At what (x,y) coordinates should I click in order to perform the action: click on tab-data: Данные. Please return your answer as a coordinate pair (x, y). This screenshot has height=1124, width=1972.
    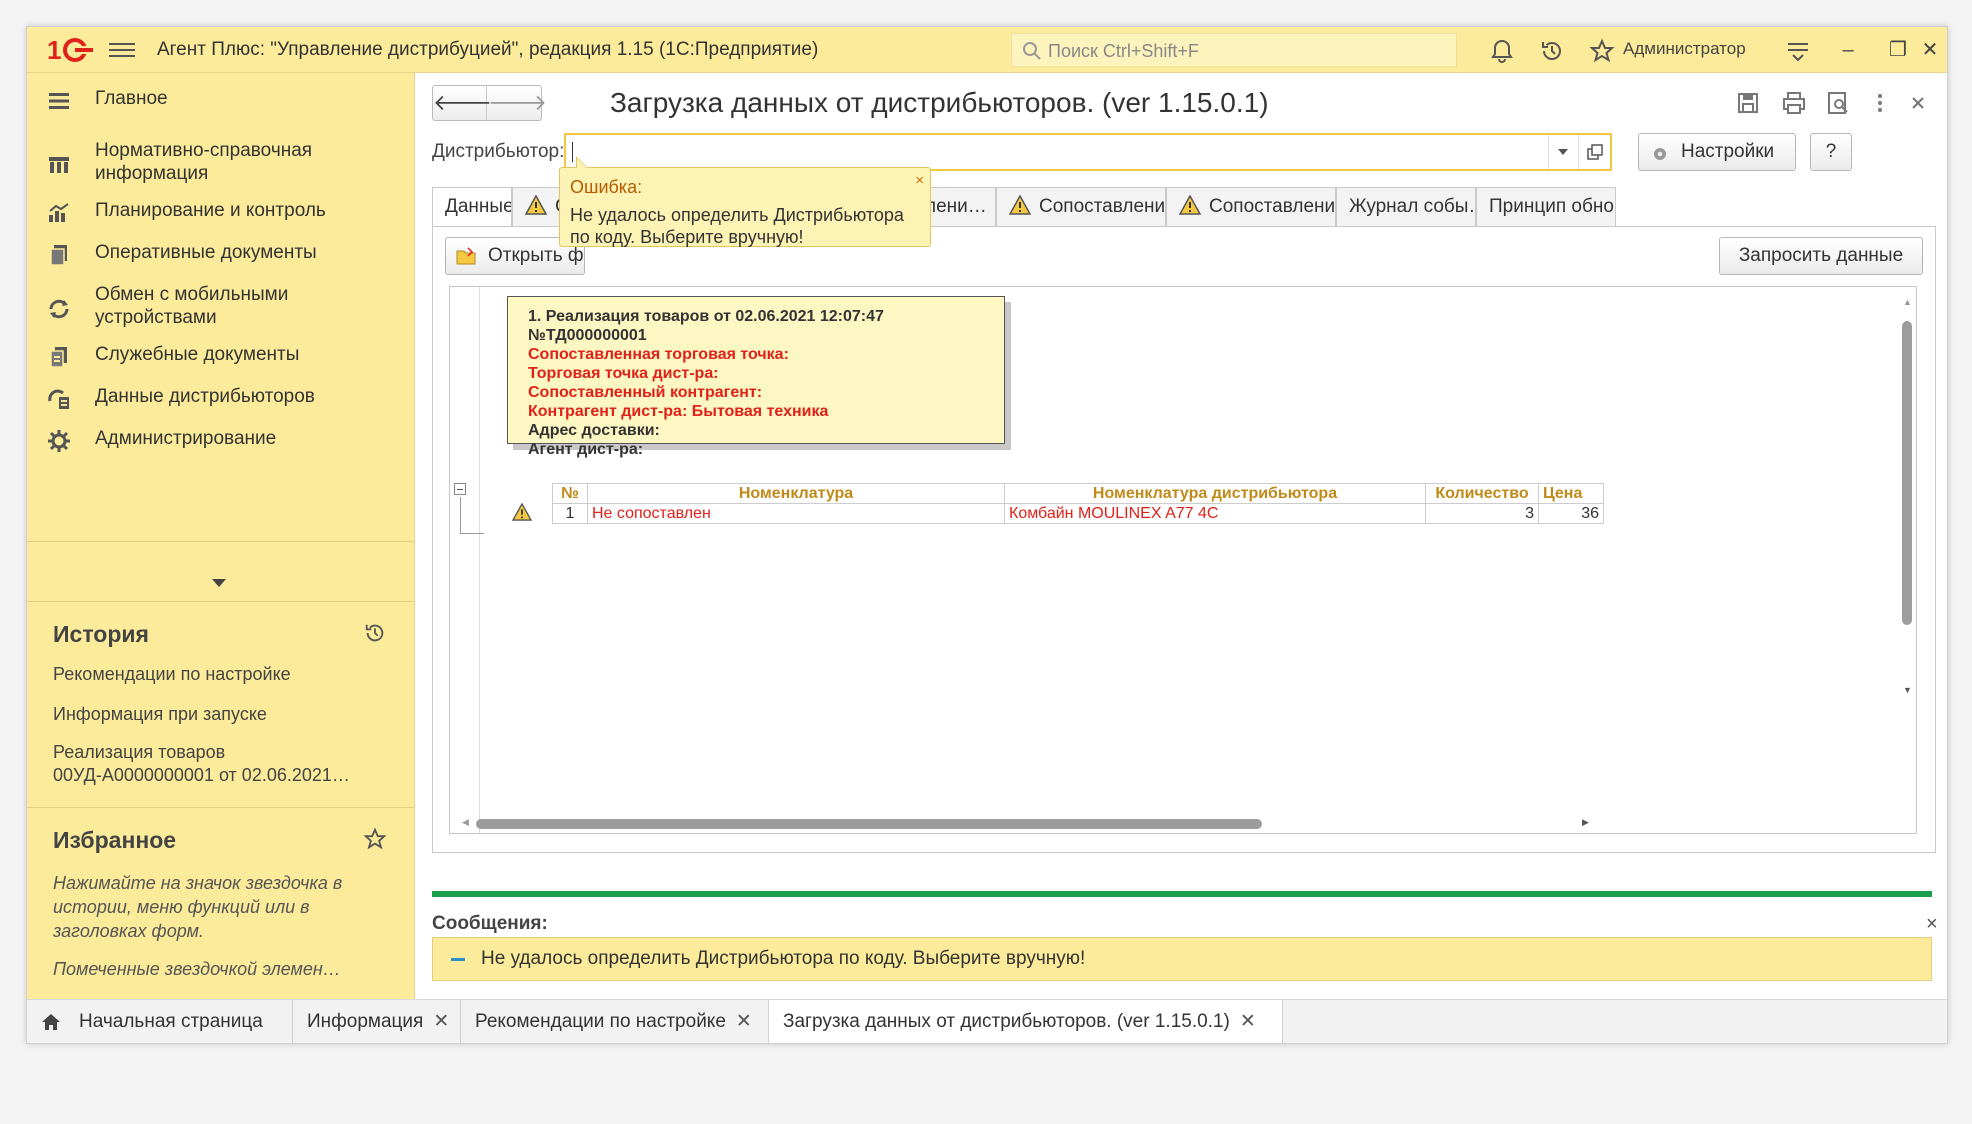
    Looking at the image, I should click on (472, 207).